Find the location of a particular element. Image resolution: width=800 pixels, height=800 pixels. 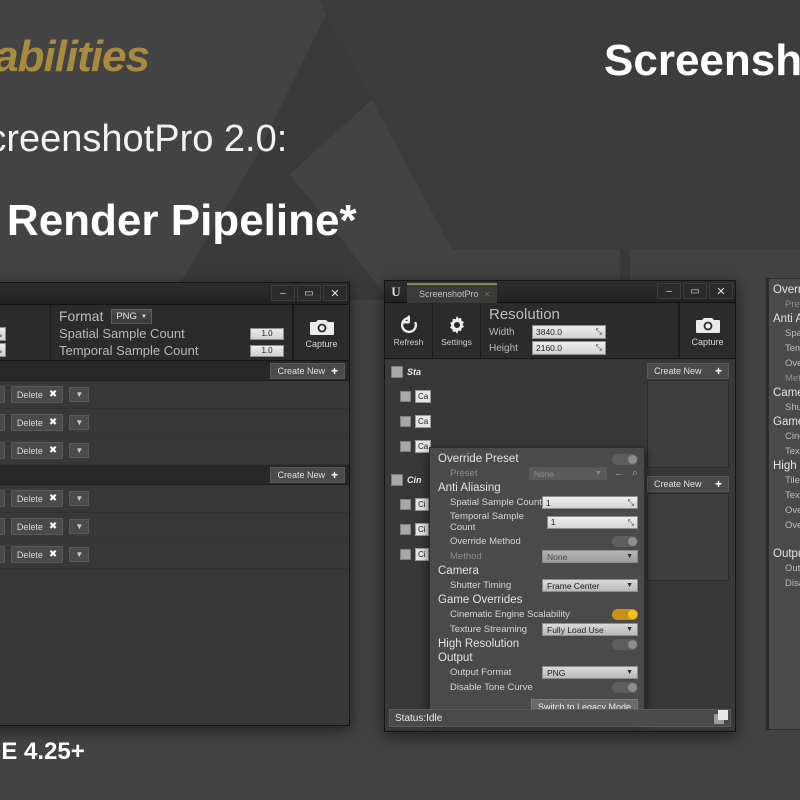

tab-close-icon: ✕ is located at coordinates (487, 294).